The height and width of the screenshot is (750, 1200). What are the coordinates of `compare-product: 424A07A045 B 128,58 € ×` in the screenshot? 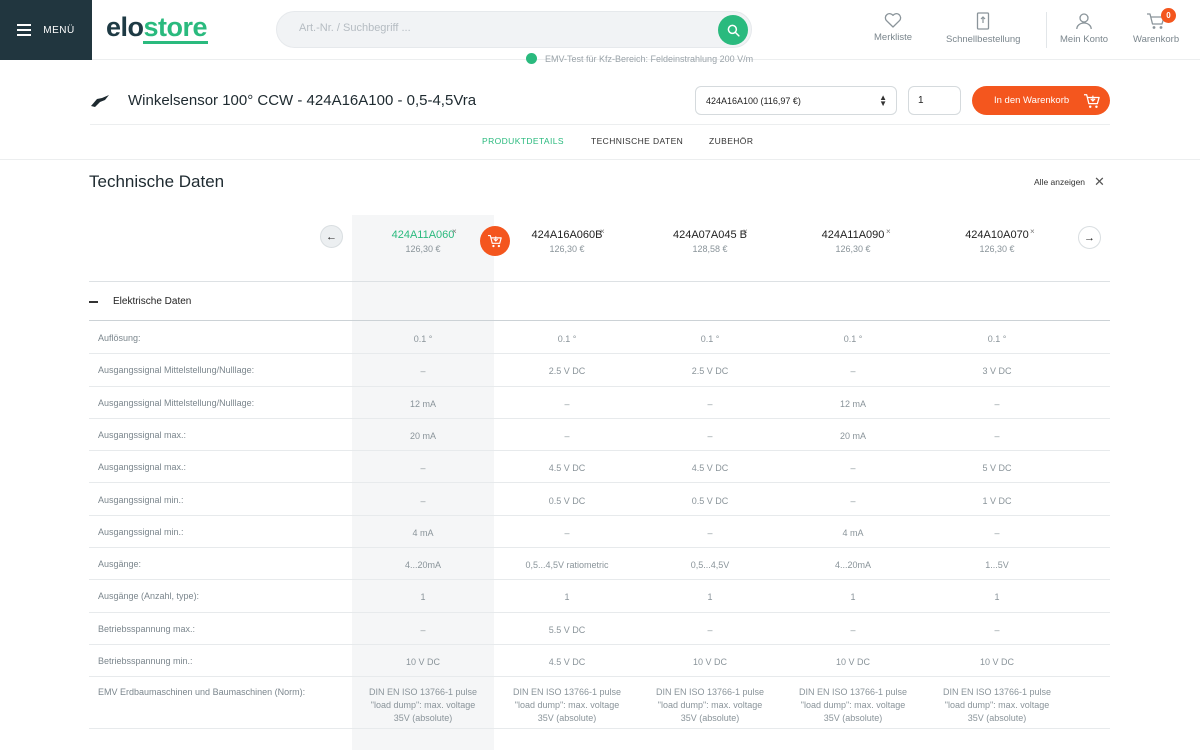 It's located at (710, 240).